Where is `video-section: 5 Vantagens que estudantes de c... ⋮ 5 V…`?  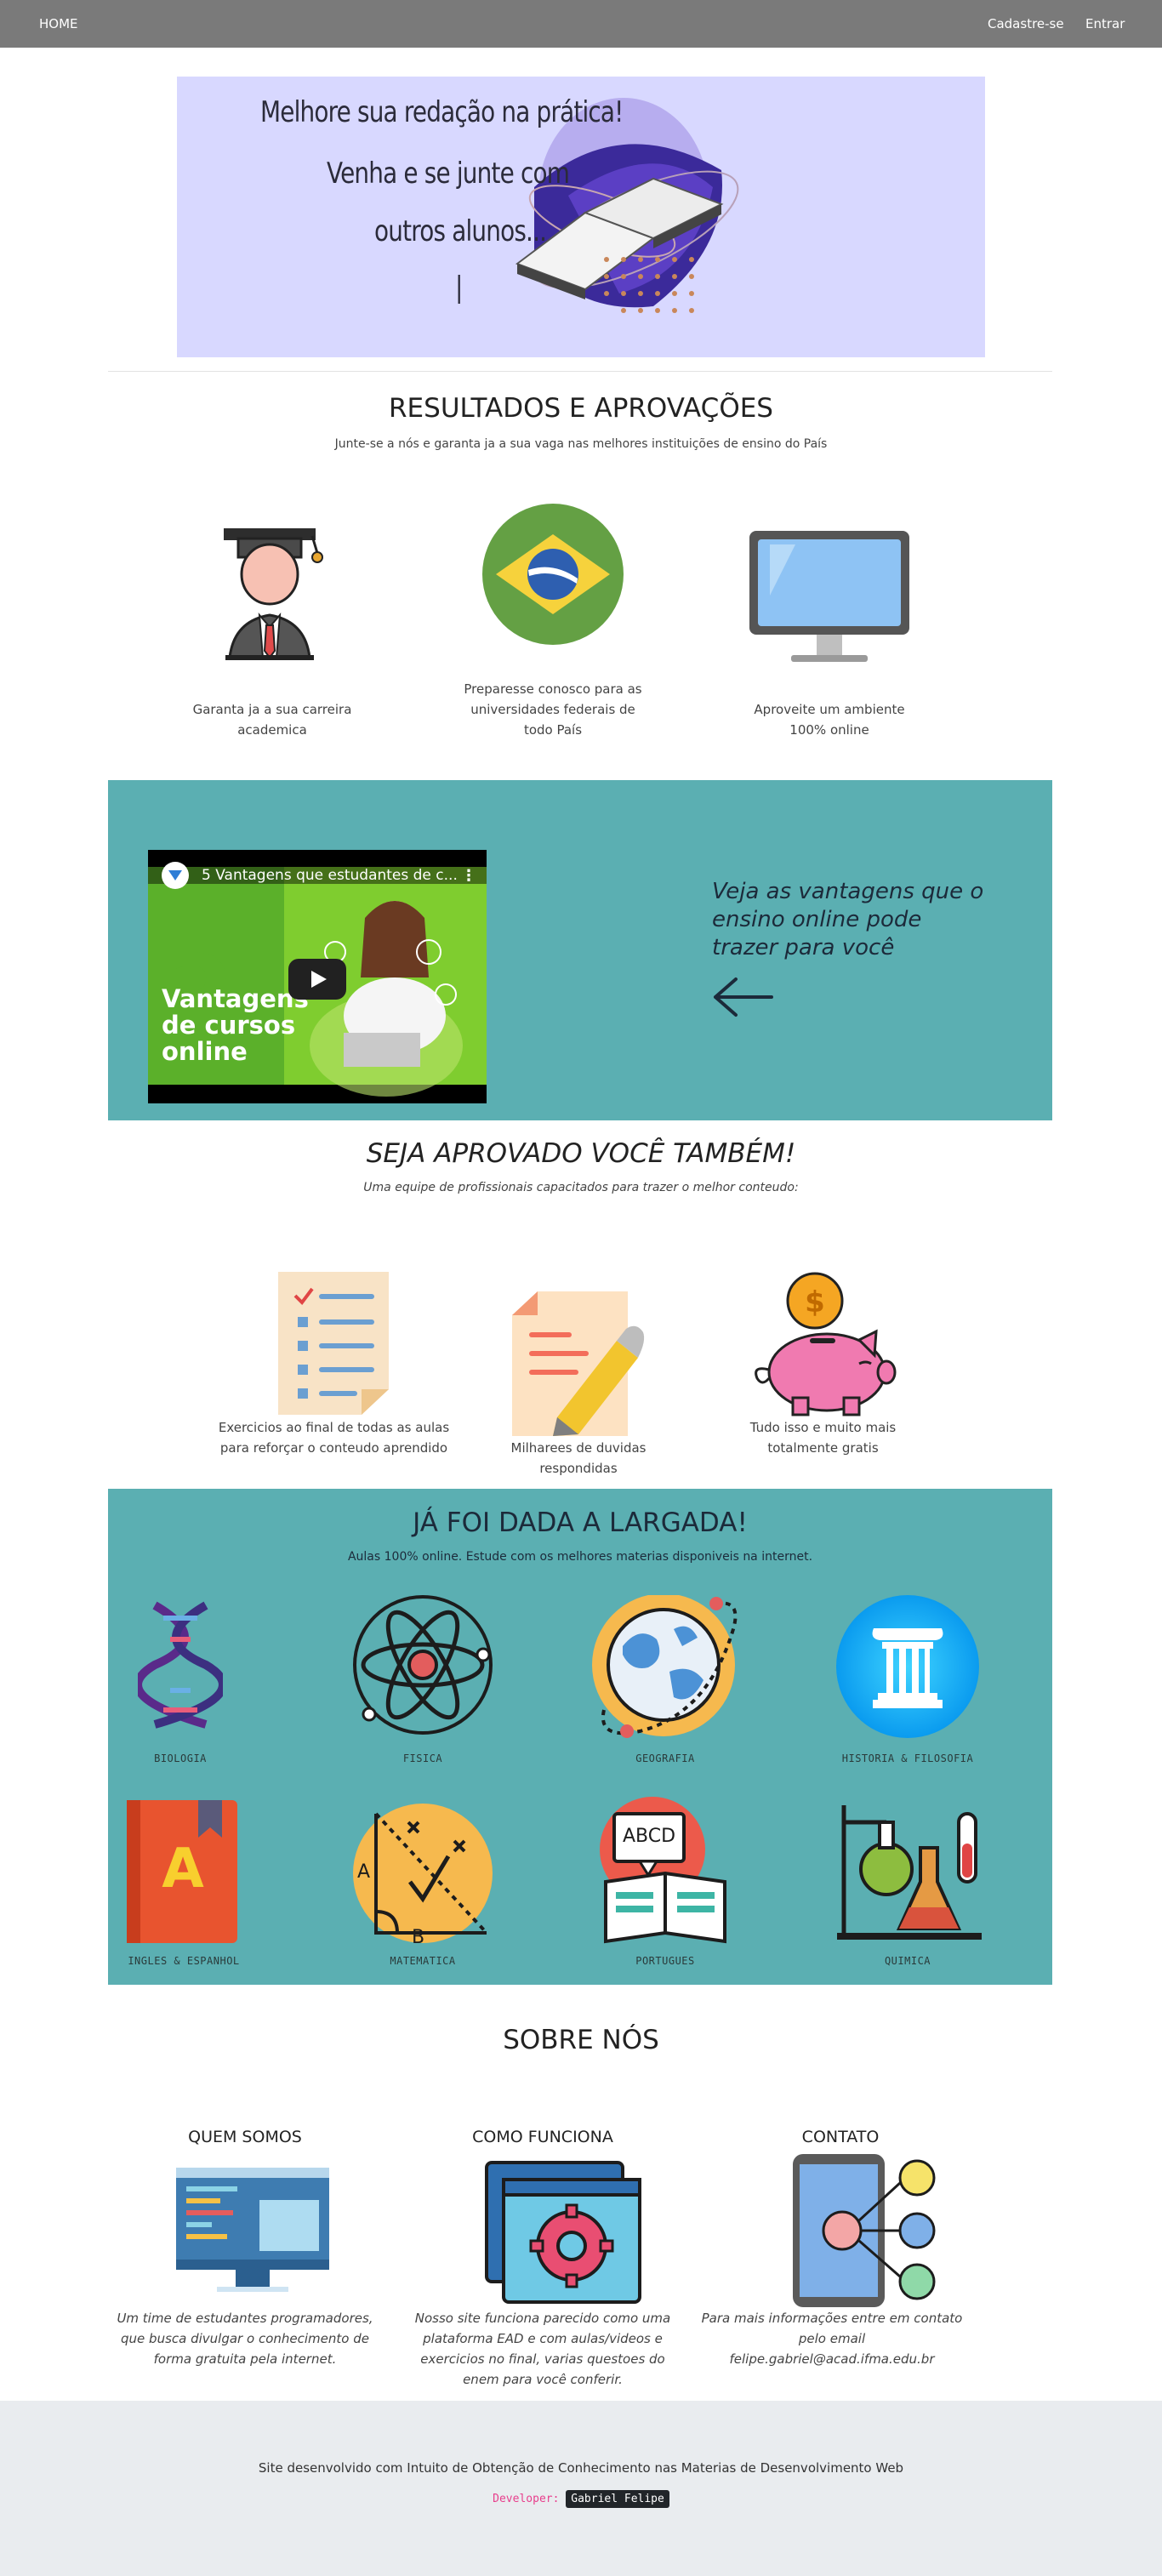 video-section: 5 Vantagens que estudantes de c... ⋮ 5 V… is located at coordinates (580, 950).